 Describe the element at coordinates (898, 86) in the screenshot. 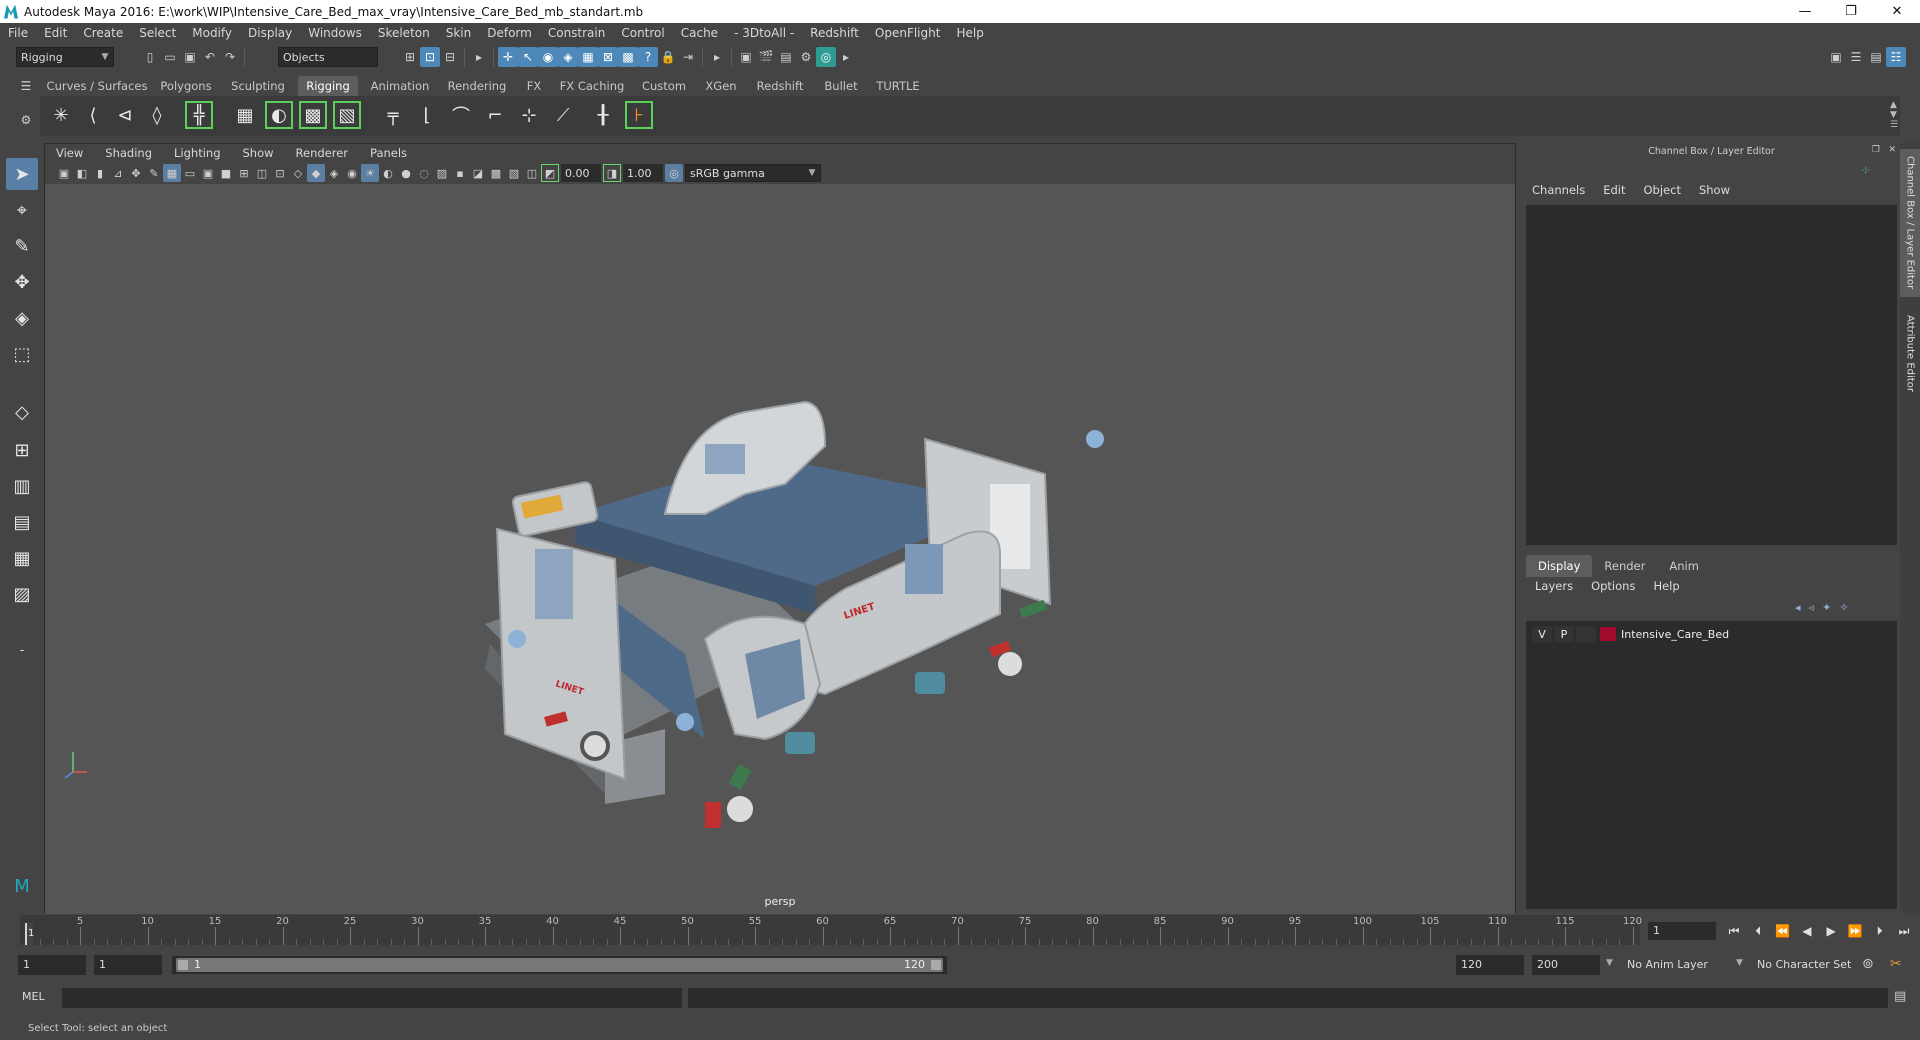

I see `tab-turtle: TURTLE` at that location.